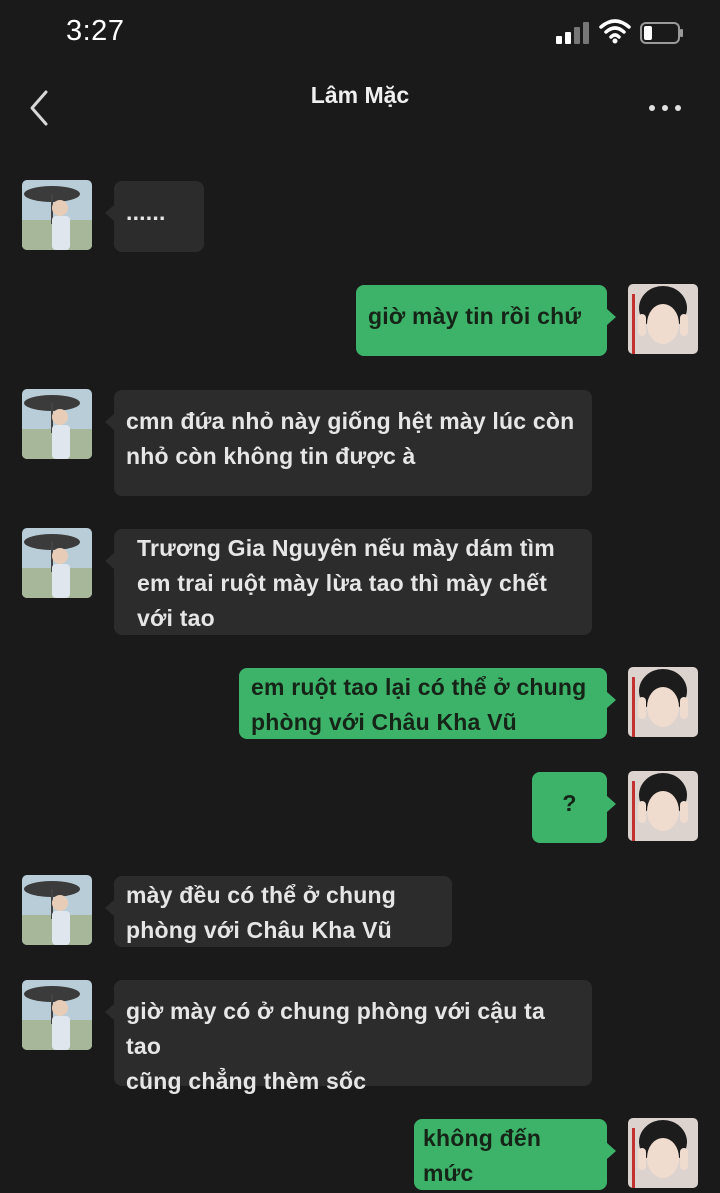 Image resolution: width=720 pixels, height=1193 pixels. I want to click on message-text-line: em trai ruột mày lừa tao thì mày chết, so click(342, 583).